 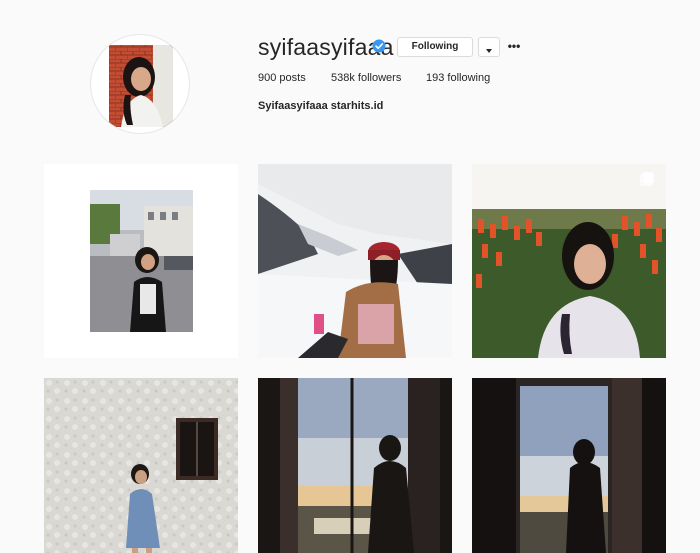 I want to click on post-tile-flower-field-selfie, so click(x=569, y=261).